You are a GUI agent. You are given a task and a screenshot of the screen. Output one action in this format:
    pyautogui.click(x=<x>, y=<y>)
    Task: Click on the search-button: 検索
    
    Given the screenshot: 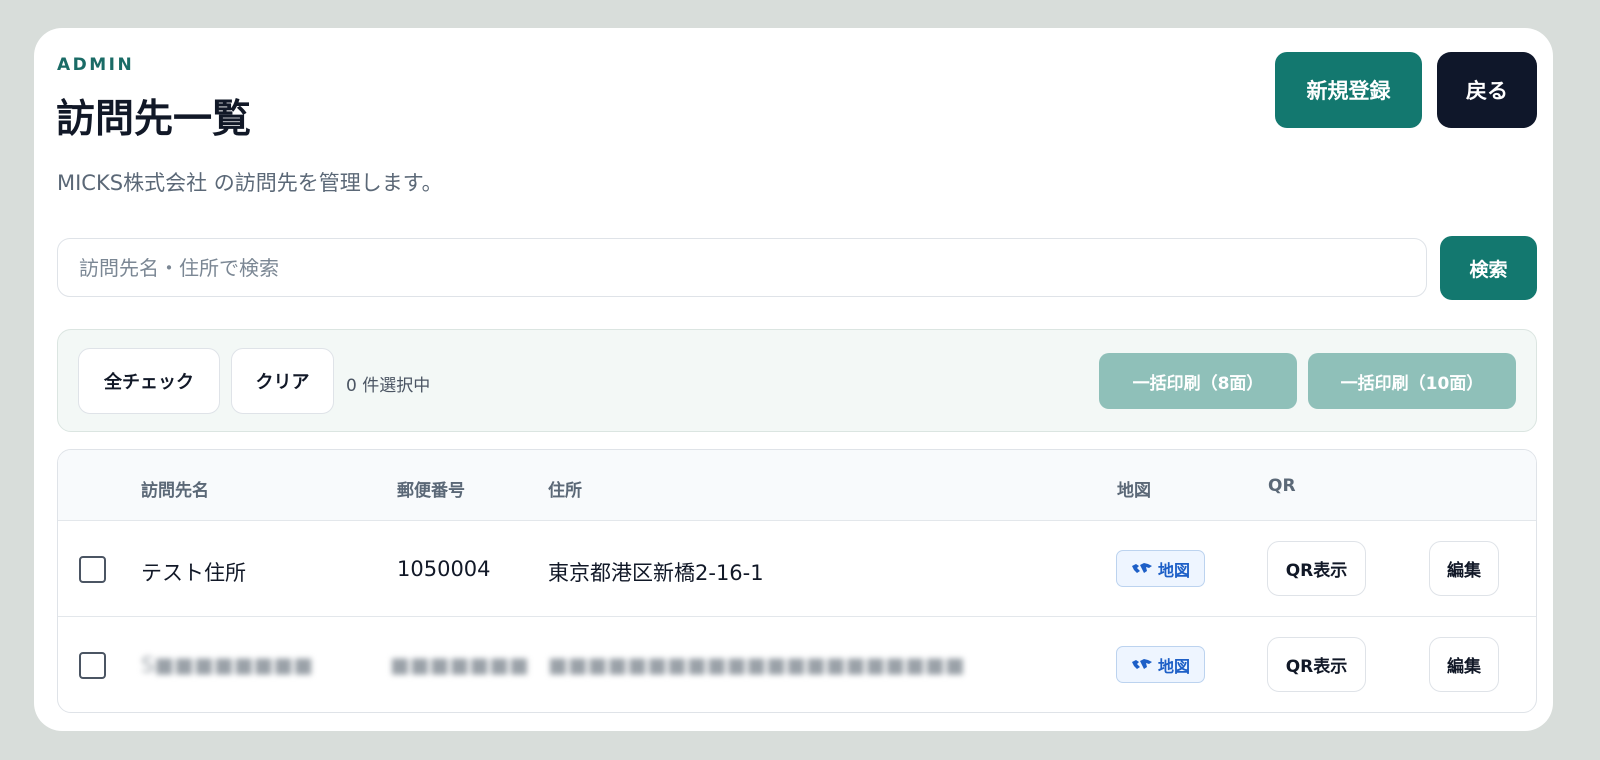 What is the action you would take?
    pyautogui.click(x=1488, y=268)
    